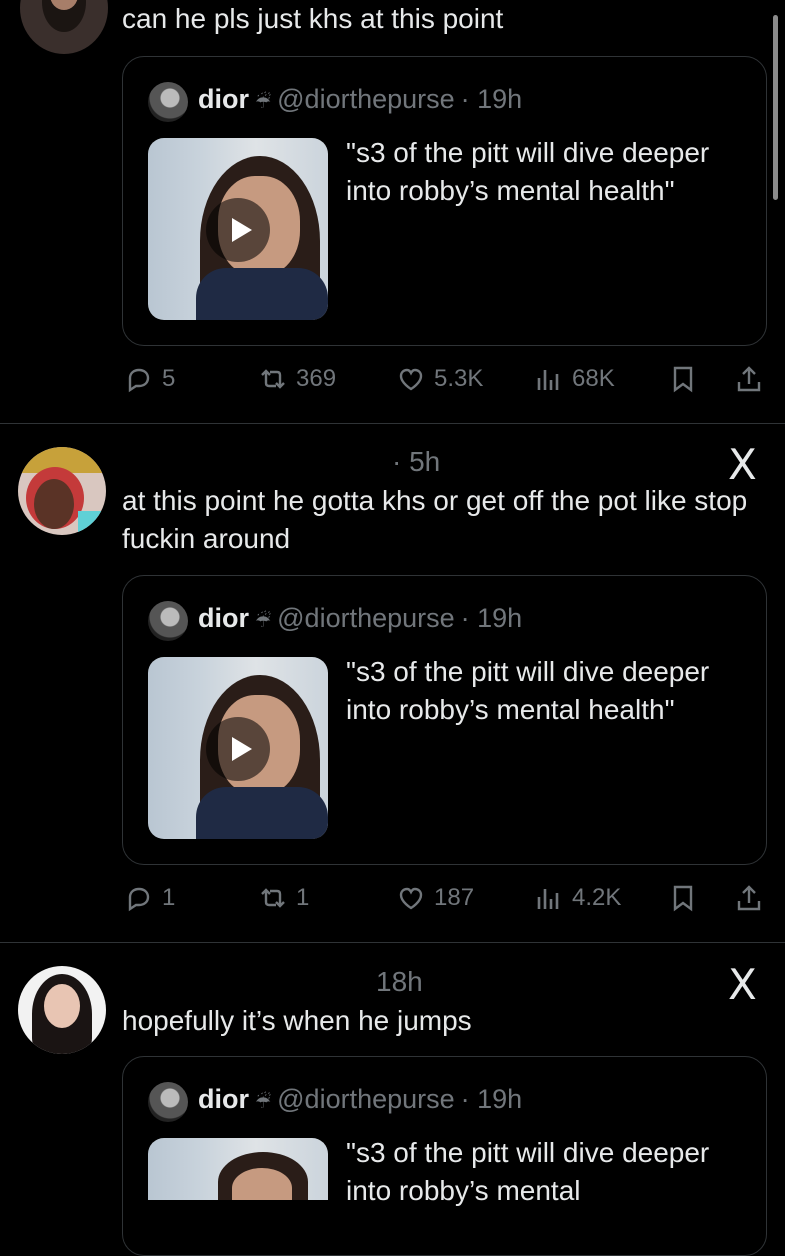  Describe the element at coordinates (169, 378) in the screenshot. I see `reply-count: 5` at that location.